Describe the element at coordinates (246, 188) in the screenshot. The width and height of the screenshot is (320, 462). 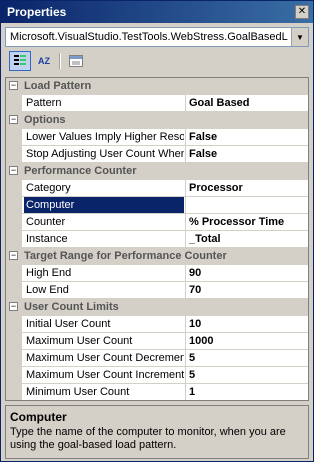
I see `property-value: Processor` at that location.